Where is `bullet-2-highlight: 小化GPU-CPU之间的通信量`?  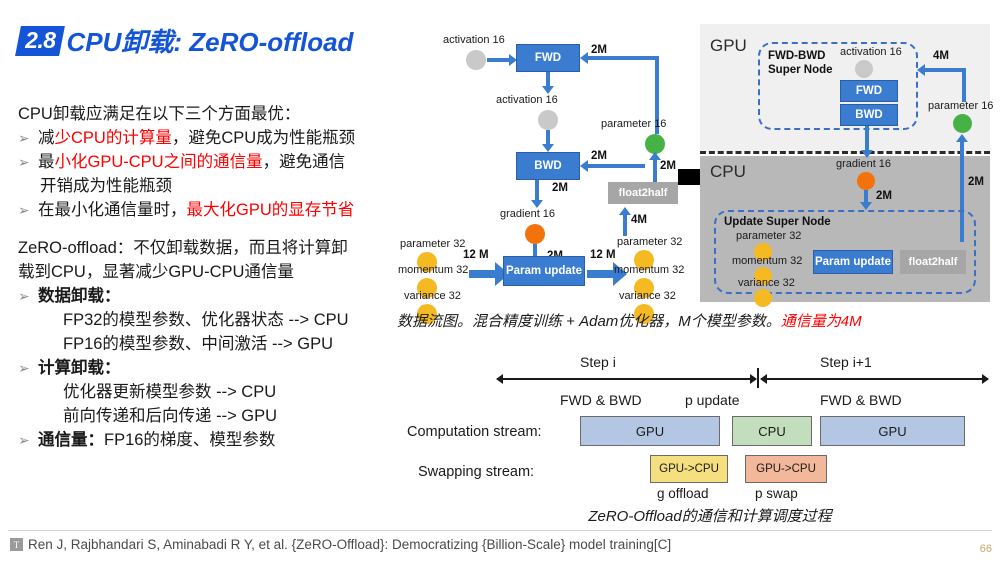
bullet-2-highlight: 小化GPU-CPU之间的通信量 is located at coordinates (158, 162).